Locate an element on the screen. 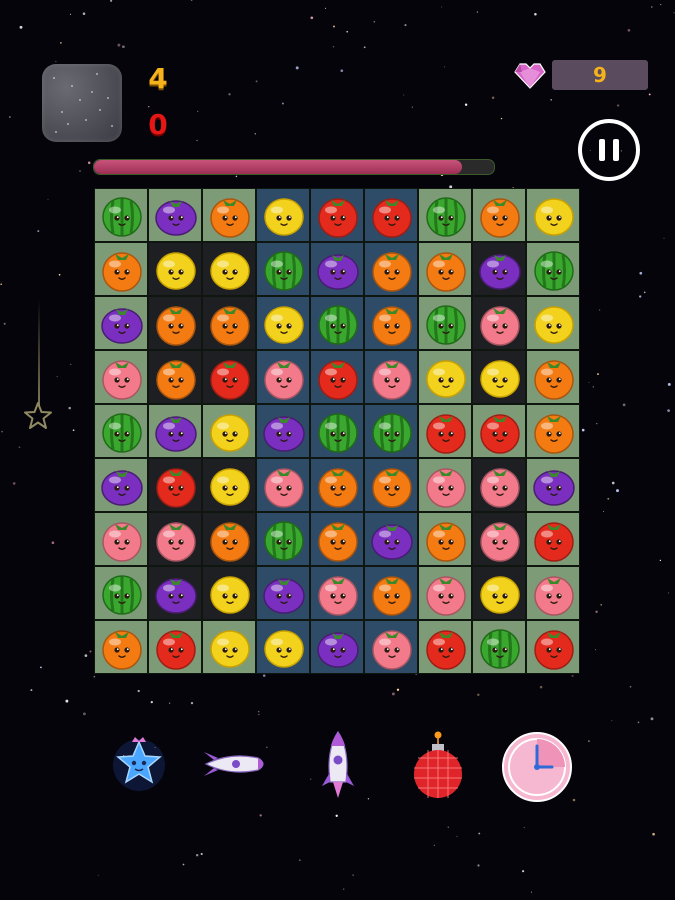  disco-bomb-booster is located at coordinates (438, 766).